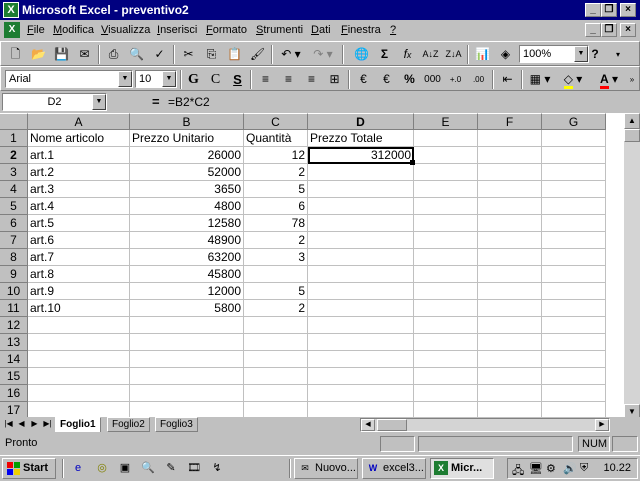  What do you see at coordinates (193, 79) in the screenshot?
I see `bold-button: G` at bounding box center [193, 79].